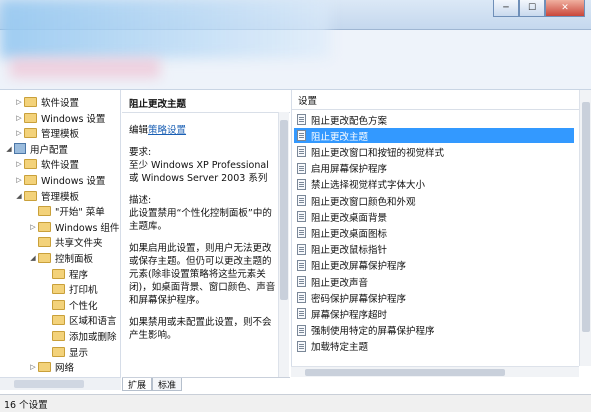  I want to click on setting-row: 阻止更改声音, so click(434, 281).